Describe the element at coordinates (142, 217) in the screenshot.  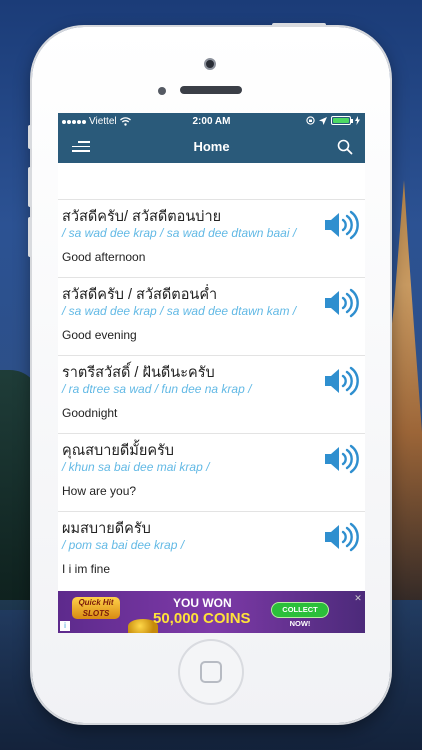
I see `phrase-thai: สวัสดีครับ/ สวัสดีตอนบ่าย` at that location.